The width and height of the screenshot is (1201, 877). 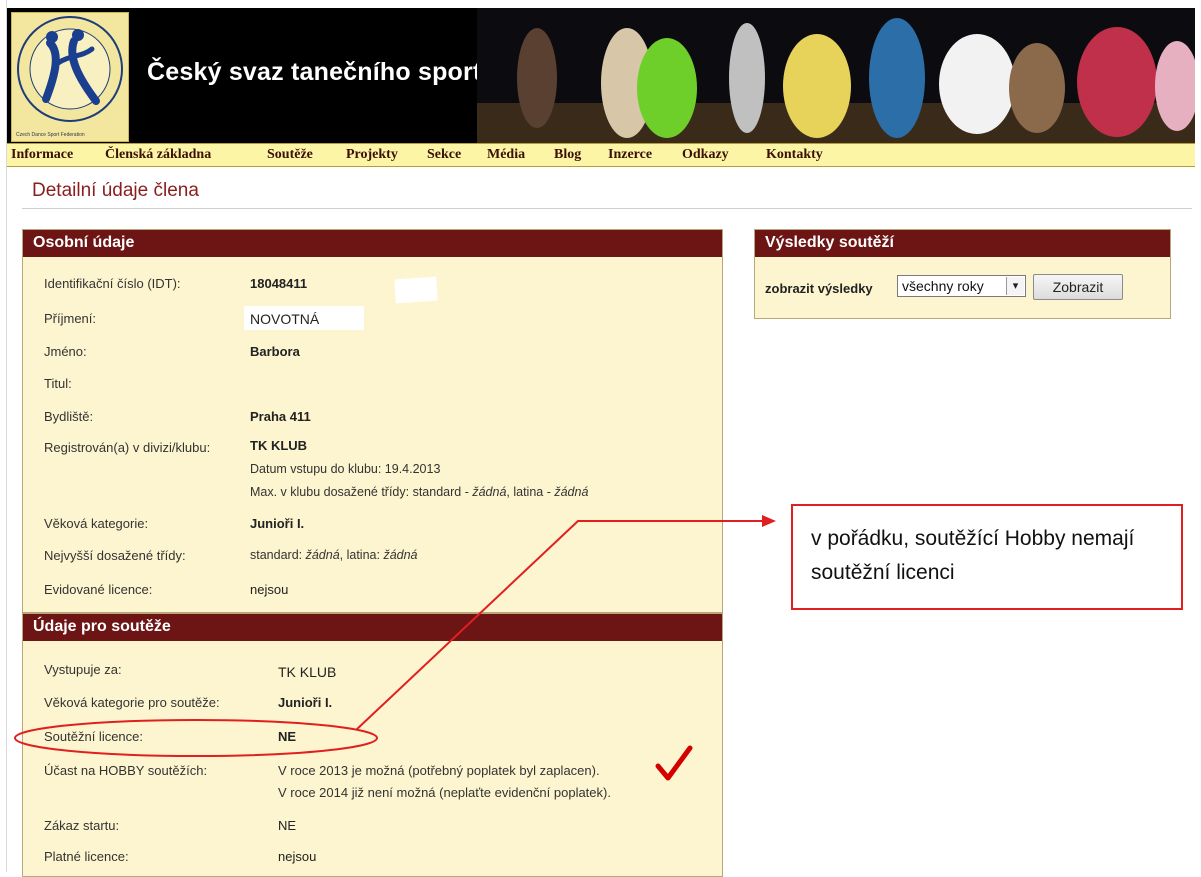 What do you see at coordinates (769, 521) in the screenshot?
I see `arrowhead-icon` at bounding box center [769, 521].